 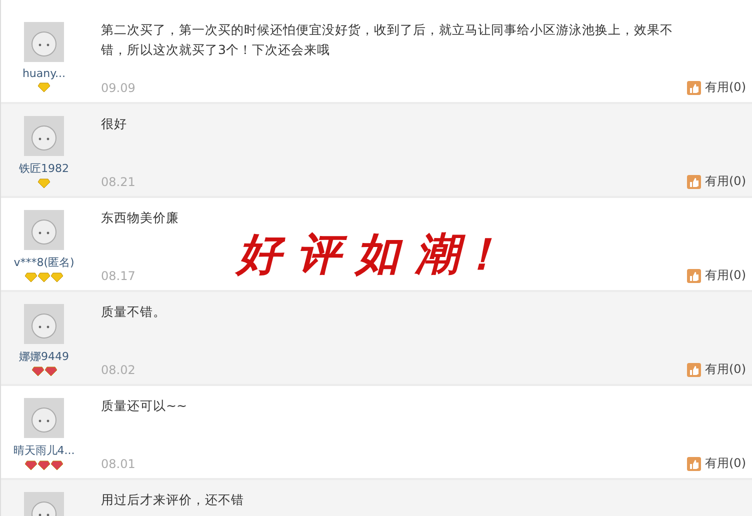 I want to click on promo-slogan: 好 评 如 潮！, so click(x=370, y=254).